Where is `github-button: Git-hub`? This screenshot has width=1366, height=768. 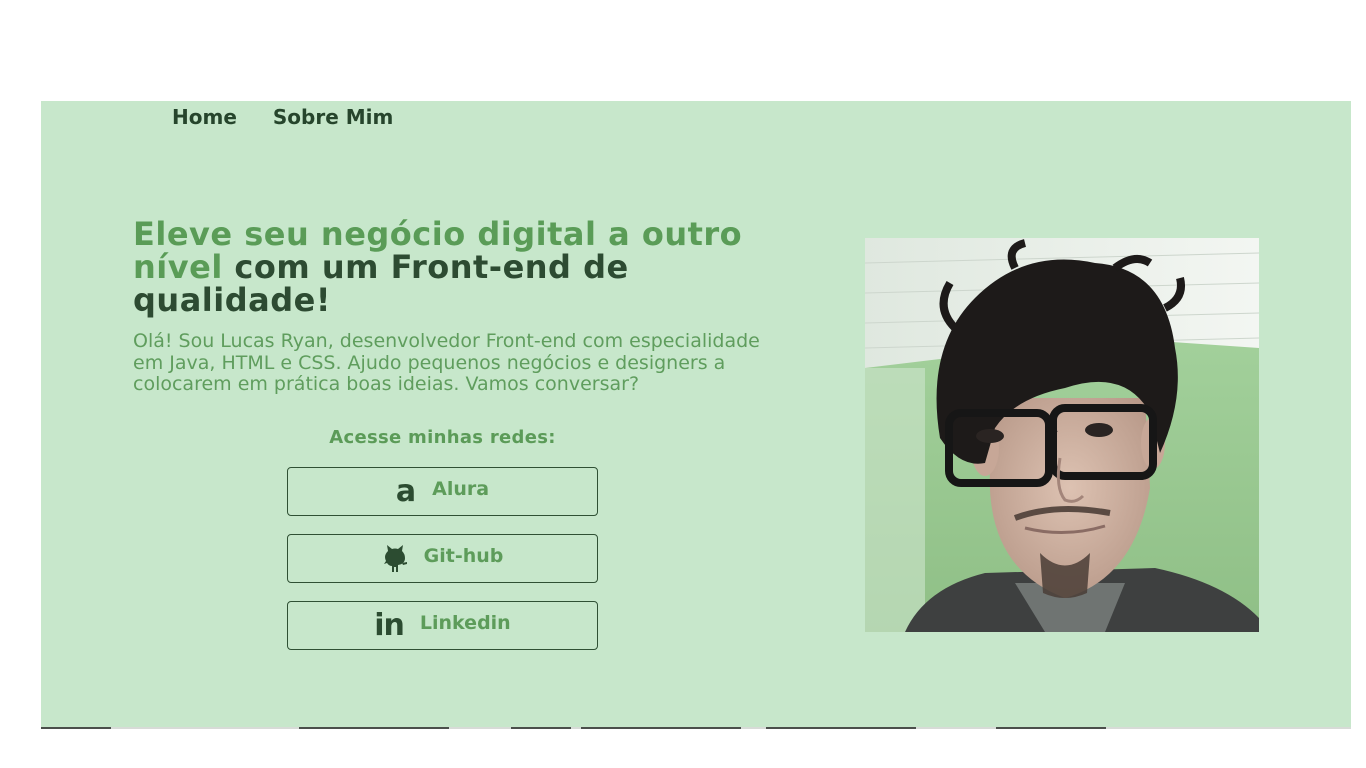 github-button: Git-hub is located at coordinates (442, 558).